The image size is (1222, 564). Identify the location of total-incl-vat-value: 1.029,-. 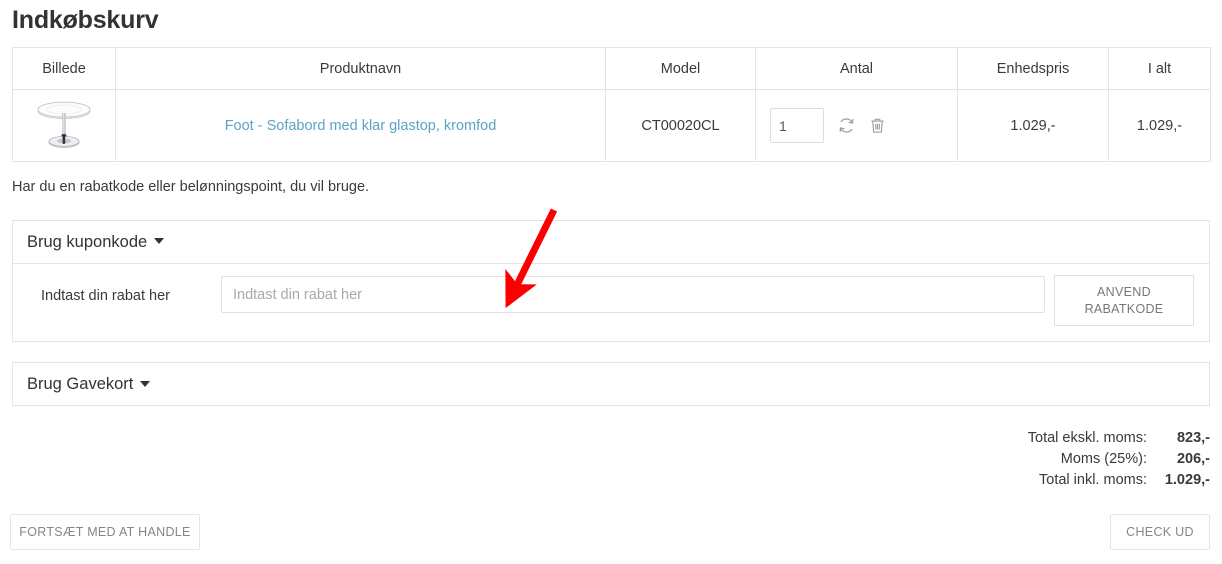
(1187, 480).